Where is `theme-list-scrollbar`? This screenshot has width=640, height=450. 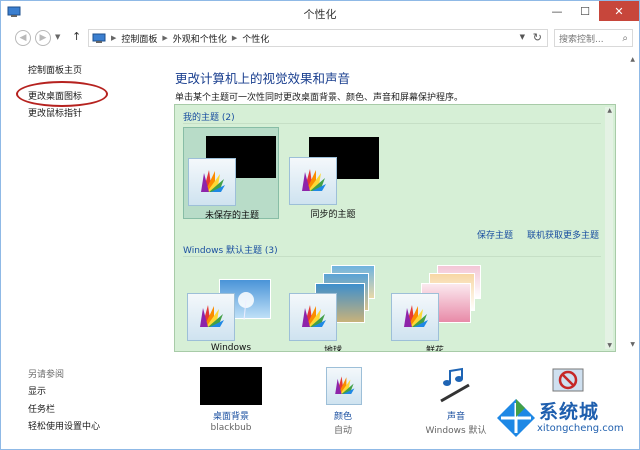
theme-list-scrollbar is located at coordinates (609, 228).